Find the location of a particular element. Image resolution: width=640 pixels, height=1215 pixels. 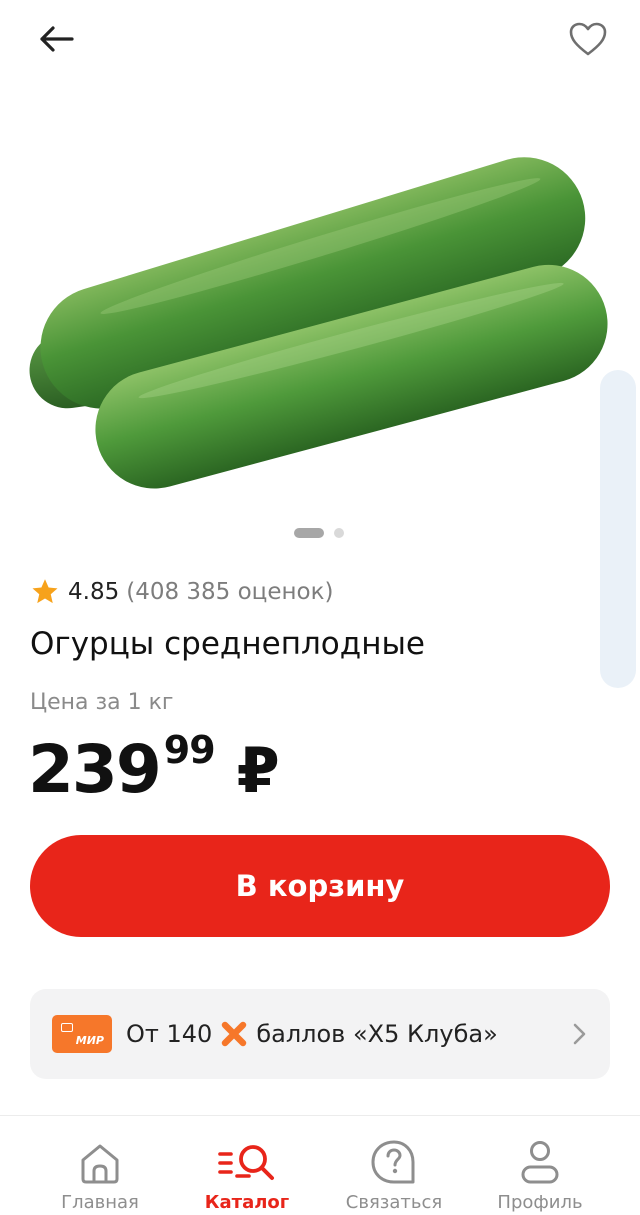

pager-dot-active is located at coordinates (309, 533).